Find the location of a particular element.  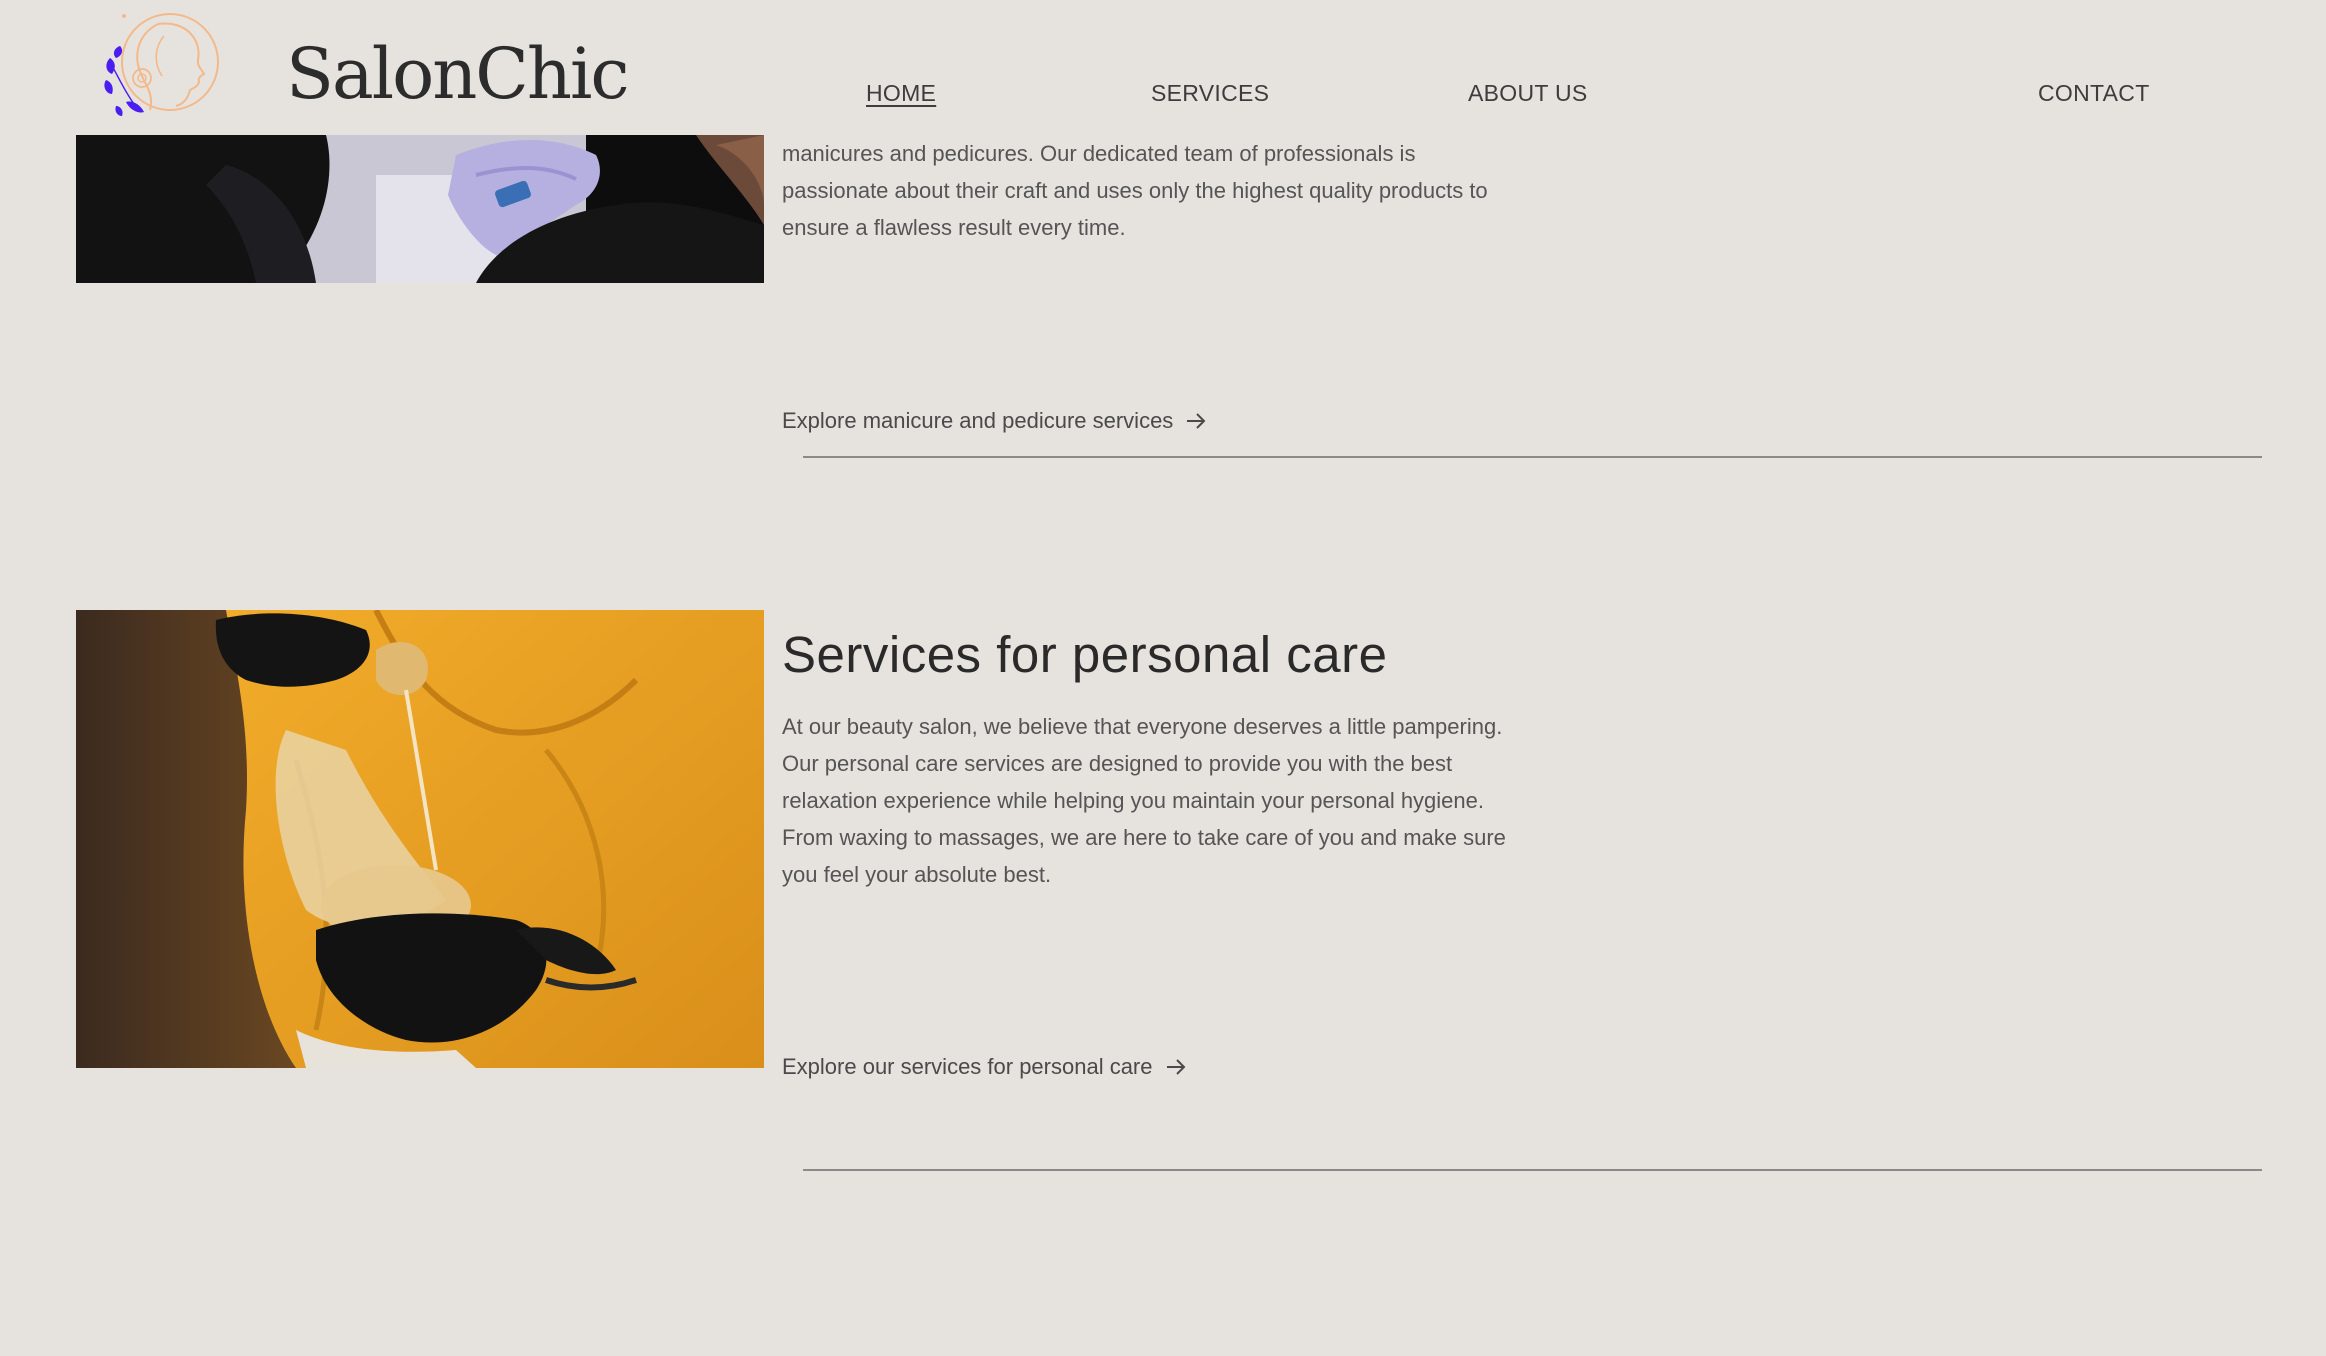

woman-profile-logo-icon is located at coordinates (161, 64).